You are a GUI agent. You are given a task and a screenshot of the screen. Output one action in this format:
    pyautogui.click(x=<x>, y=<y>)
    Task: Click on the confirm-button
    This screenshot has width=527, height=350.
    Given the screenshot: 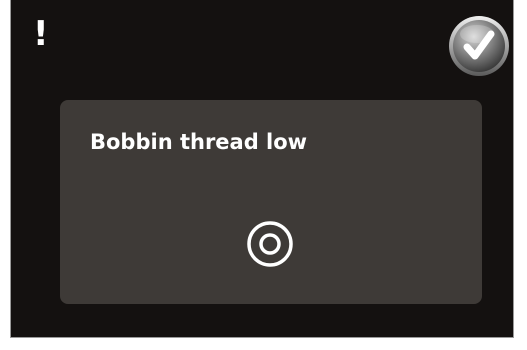 What is the action you would take?
    pyautogui.click(x=479, y=46)
    